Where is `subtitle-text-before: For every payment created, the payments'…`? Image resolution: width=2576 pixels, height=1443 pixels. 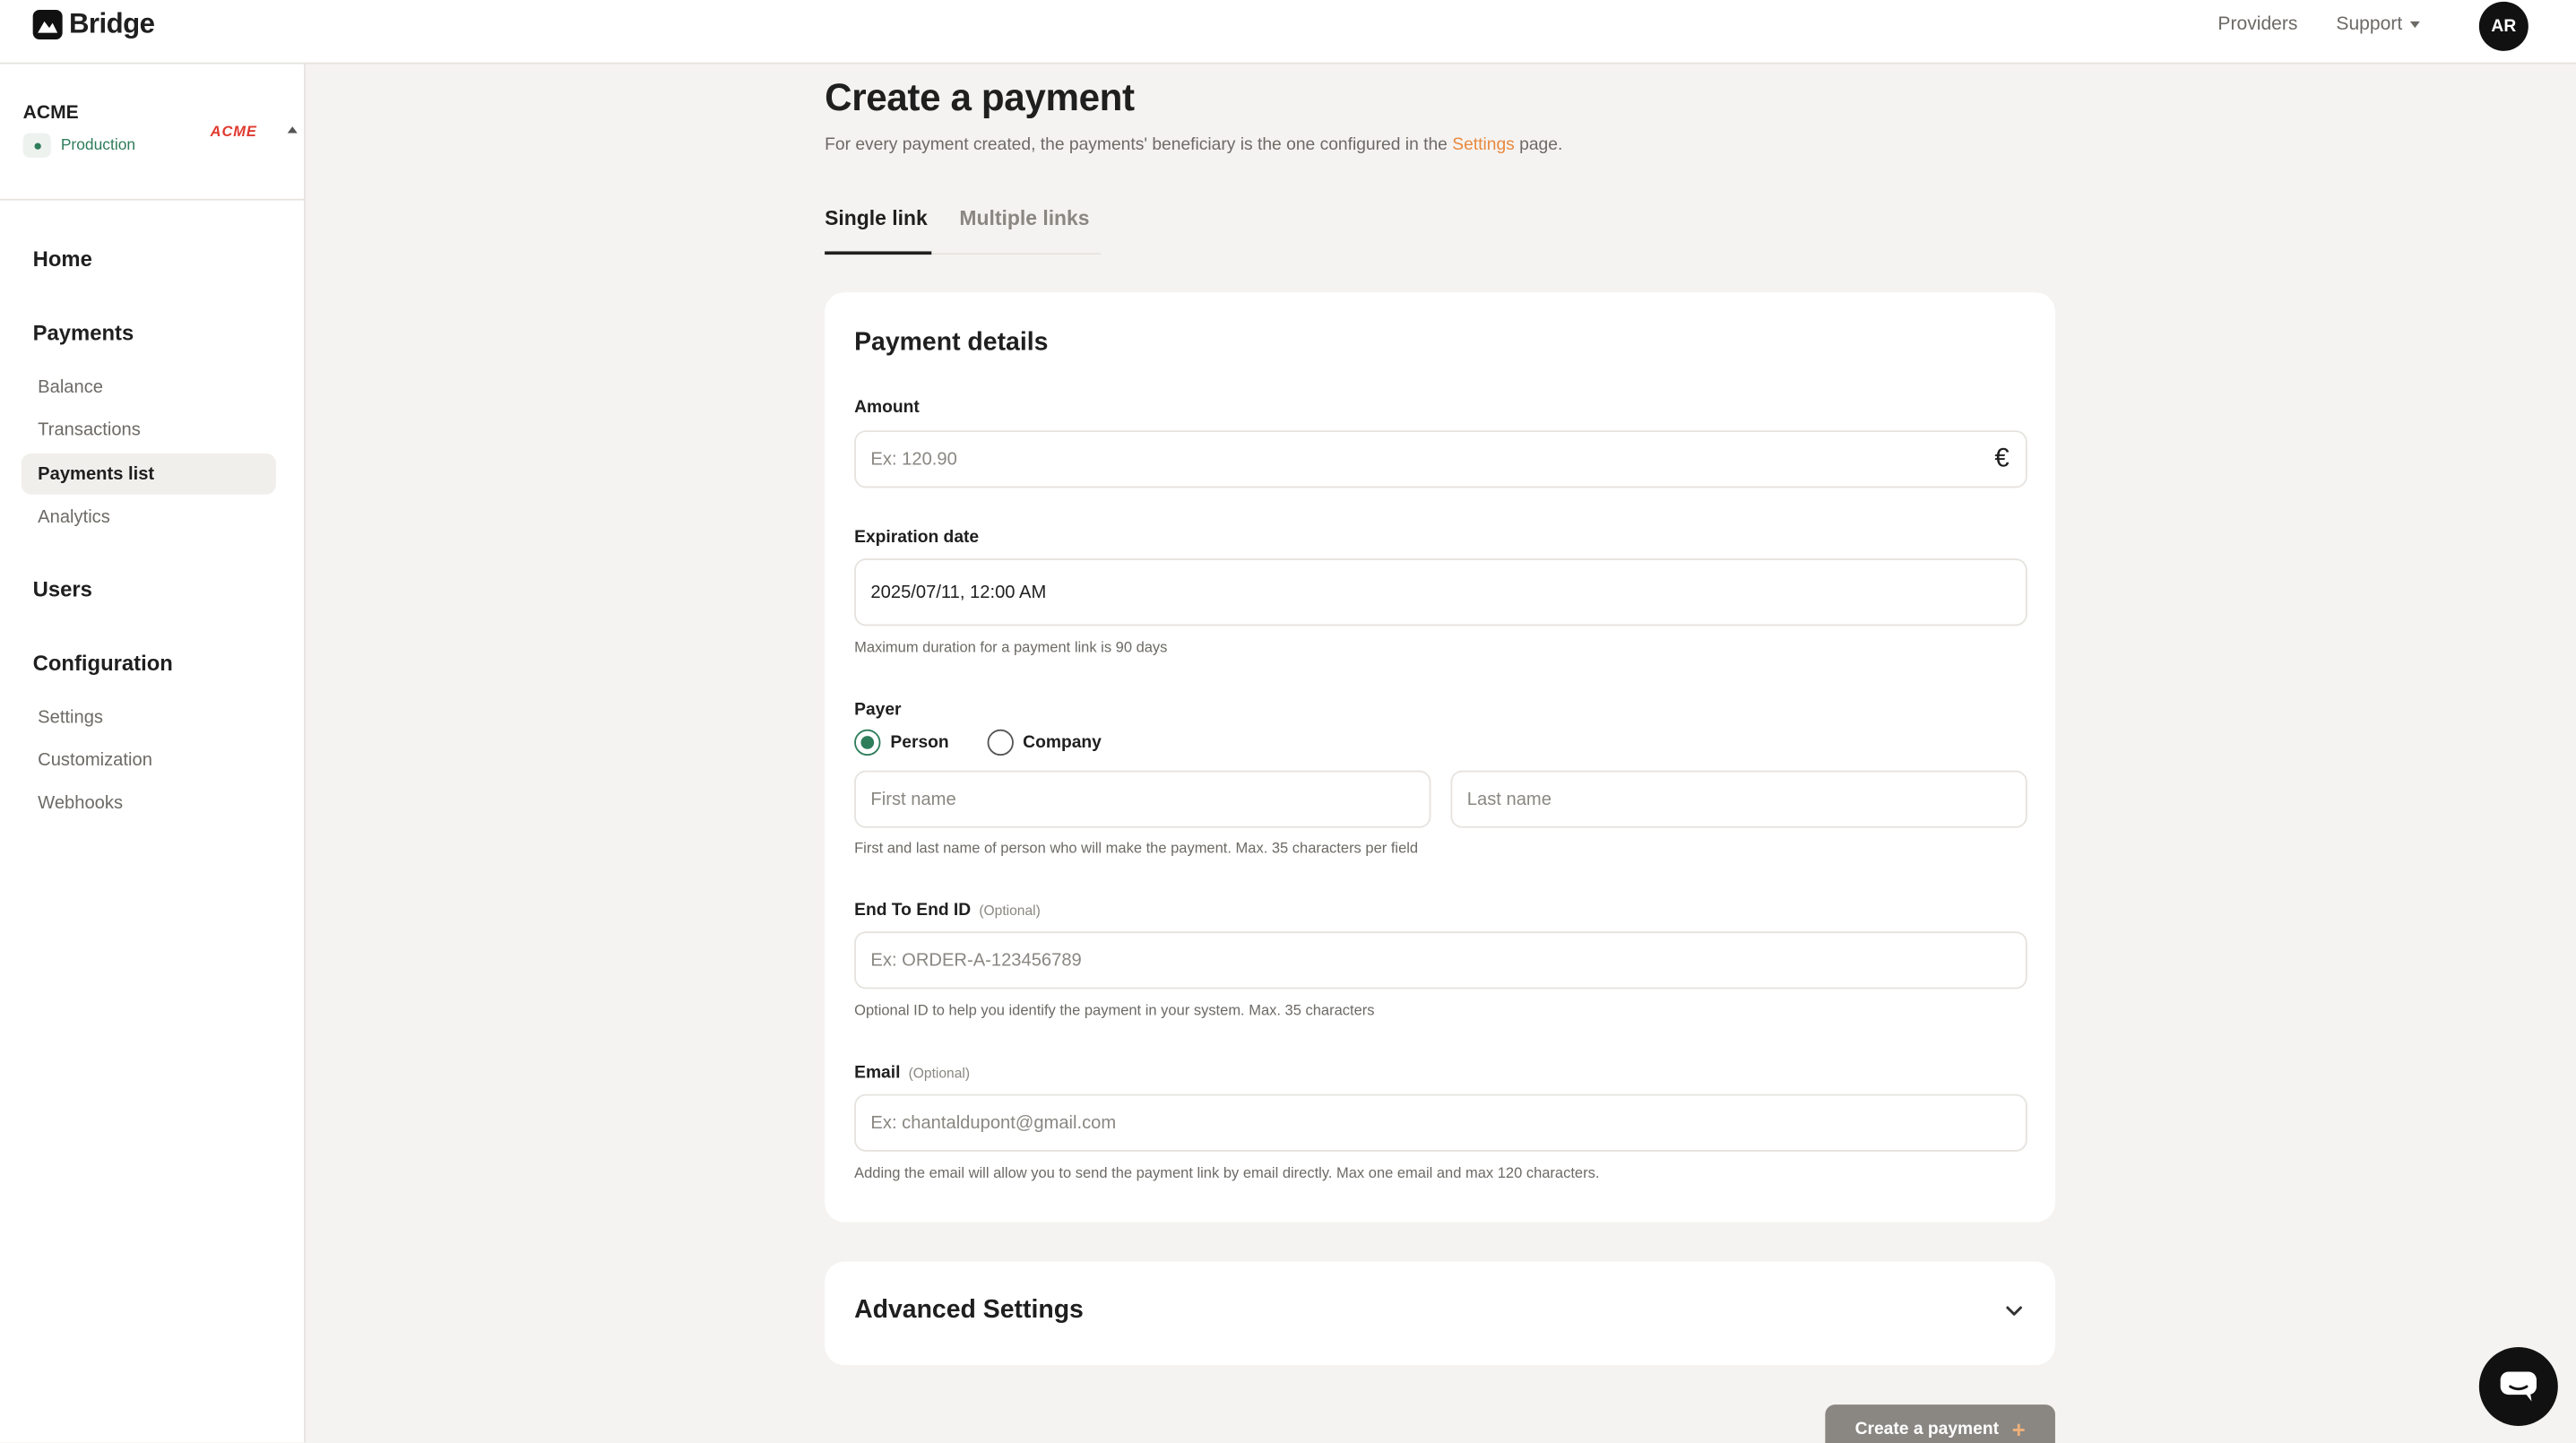 subtitle-text-before: For every payment created, the payments'… is located at coordinates (1139, 144).